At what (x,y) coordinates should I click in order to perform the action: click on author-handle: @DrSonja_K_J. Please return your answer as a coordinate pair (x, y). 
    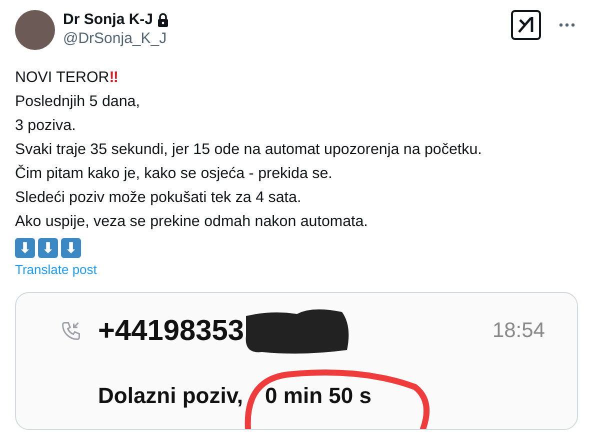
    Looking at the image, I should click on (283, 38).